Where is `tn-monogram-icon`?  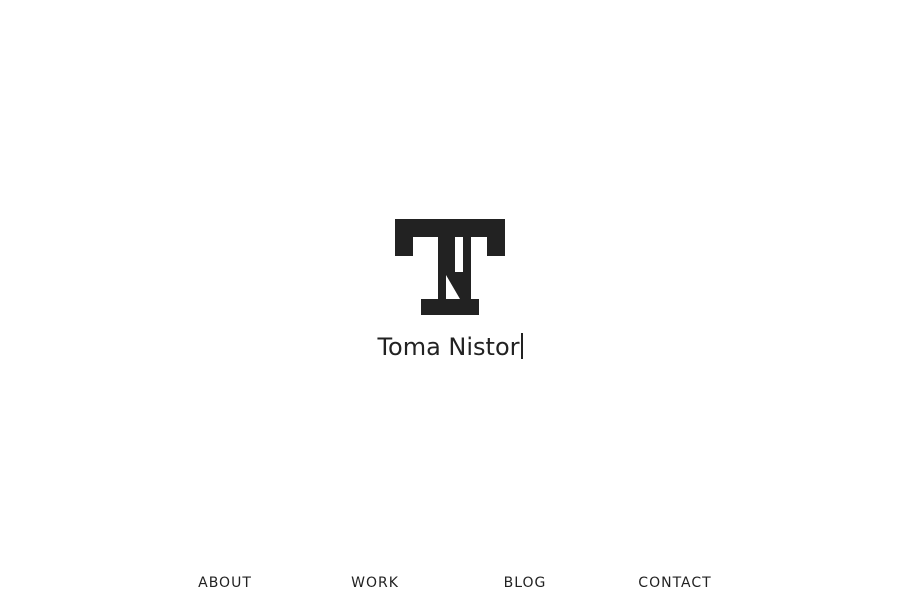
tn-monogram-icon is located at coordinates (450, 267).